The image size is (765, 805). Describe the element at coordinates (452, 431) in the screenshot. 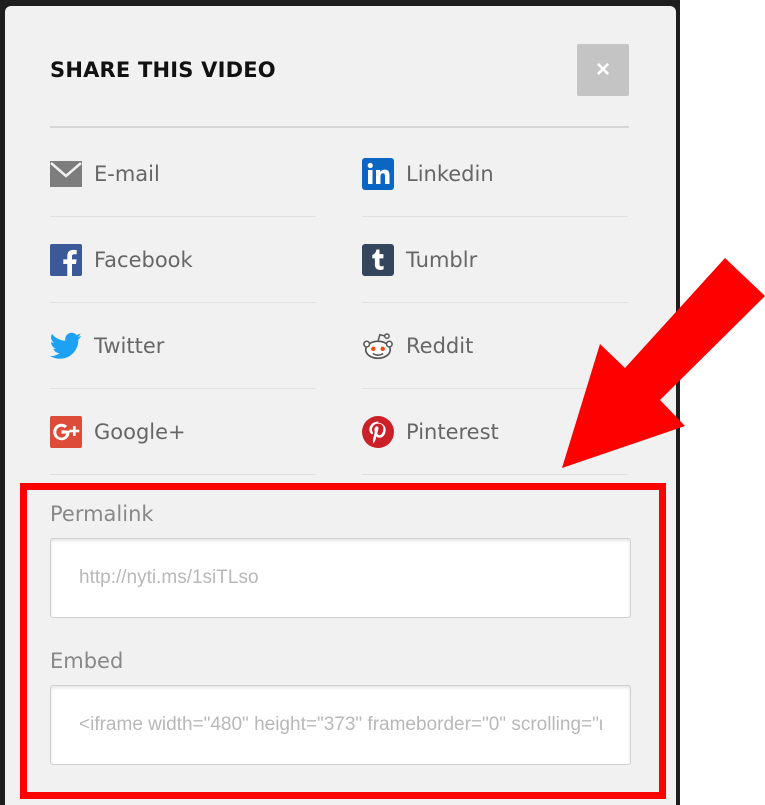

I see `share-pinterest-label: Pinterest` at that location.